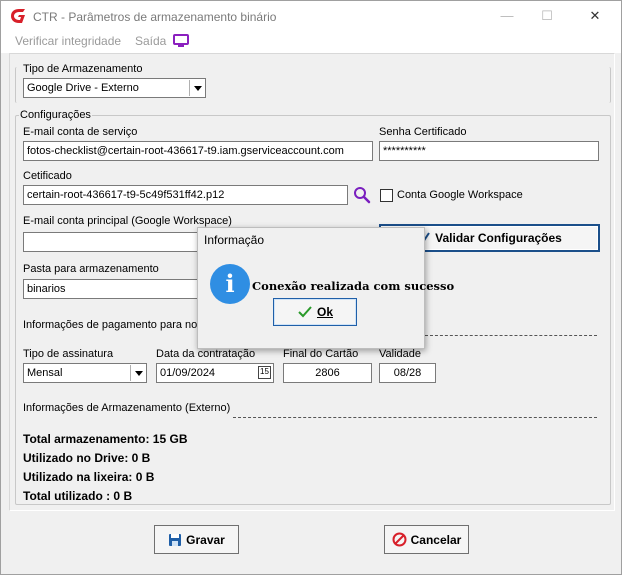  What do you see at coordinates (181, 41) in the screenshot?
I see `monitor-icon` at bounding box center [181, 41].